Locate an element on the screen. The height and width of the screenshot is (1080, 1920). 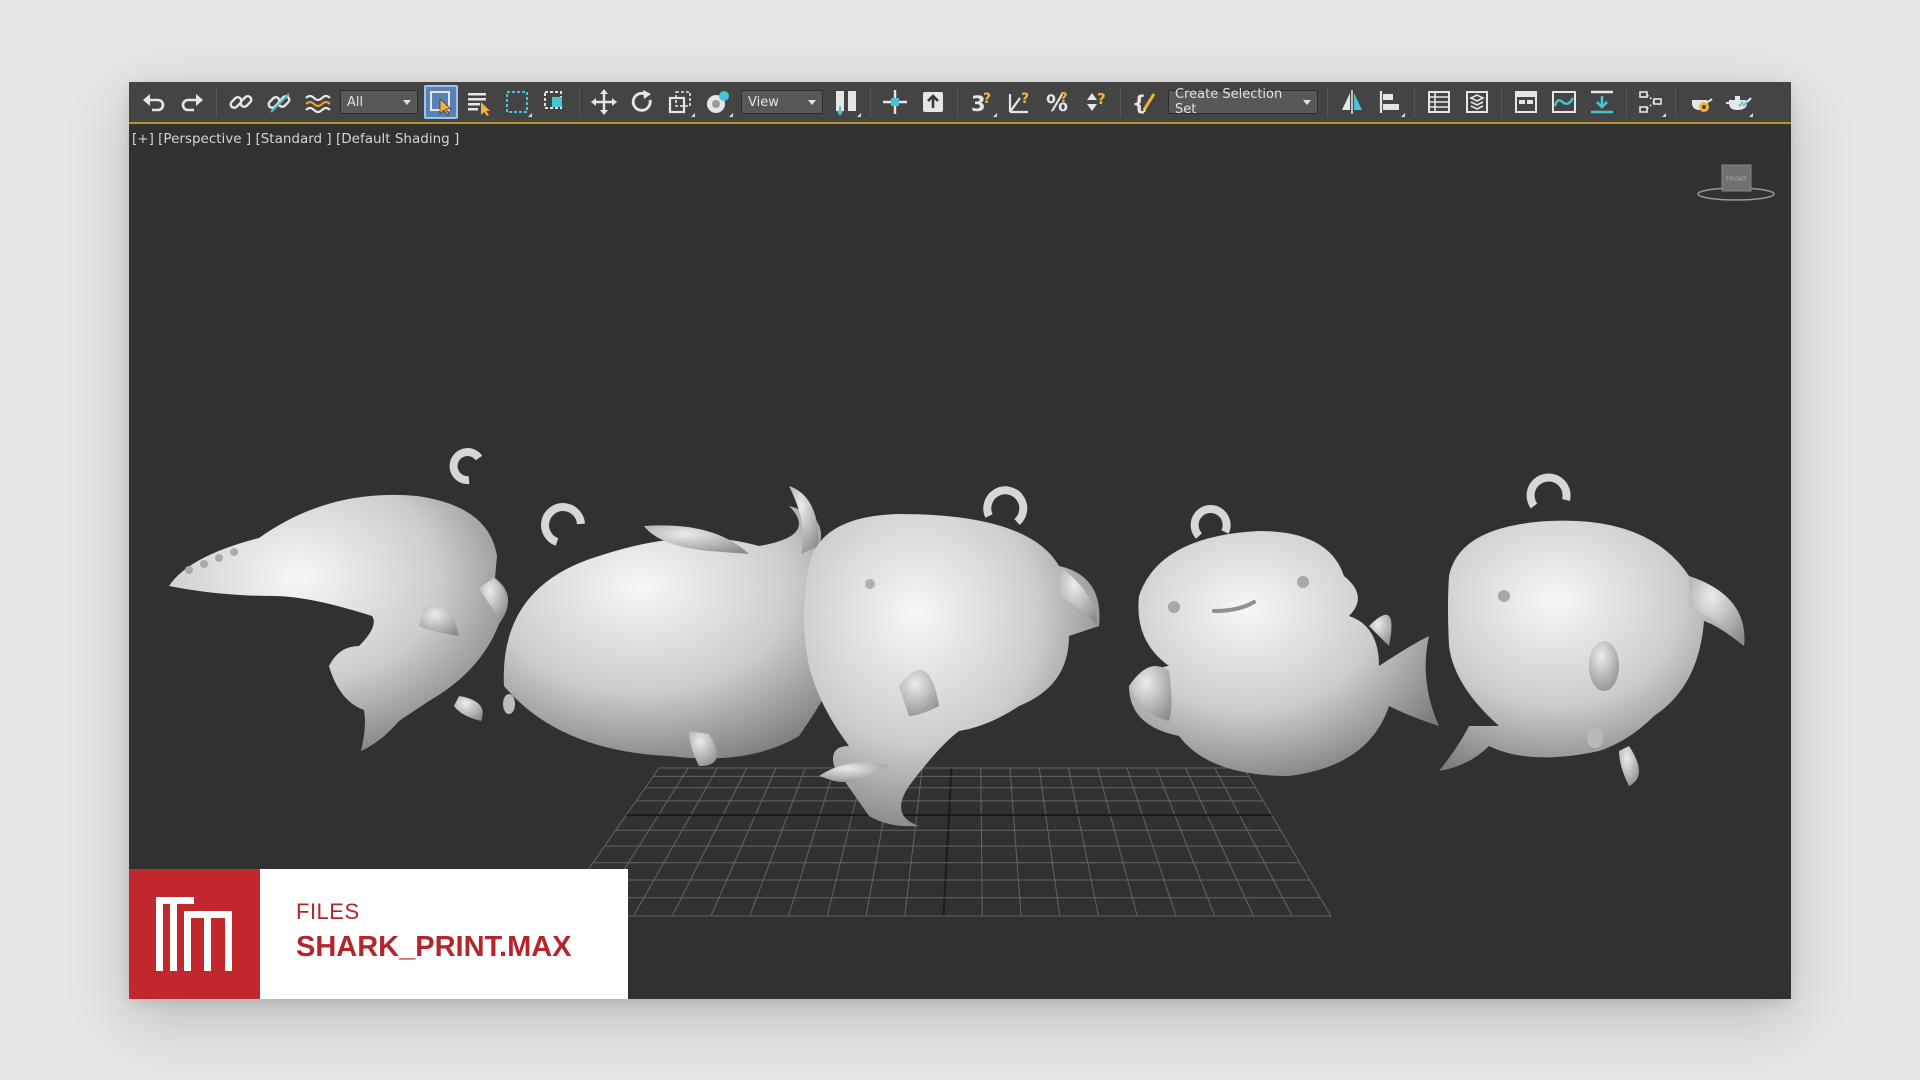
align-button is located at coordinates (1390, 102).